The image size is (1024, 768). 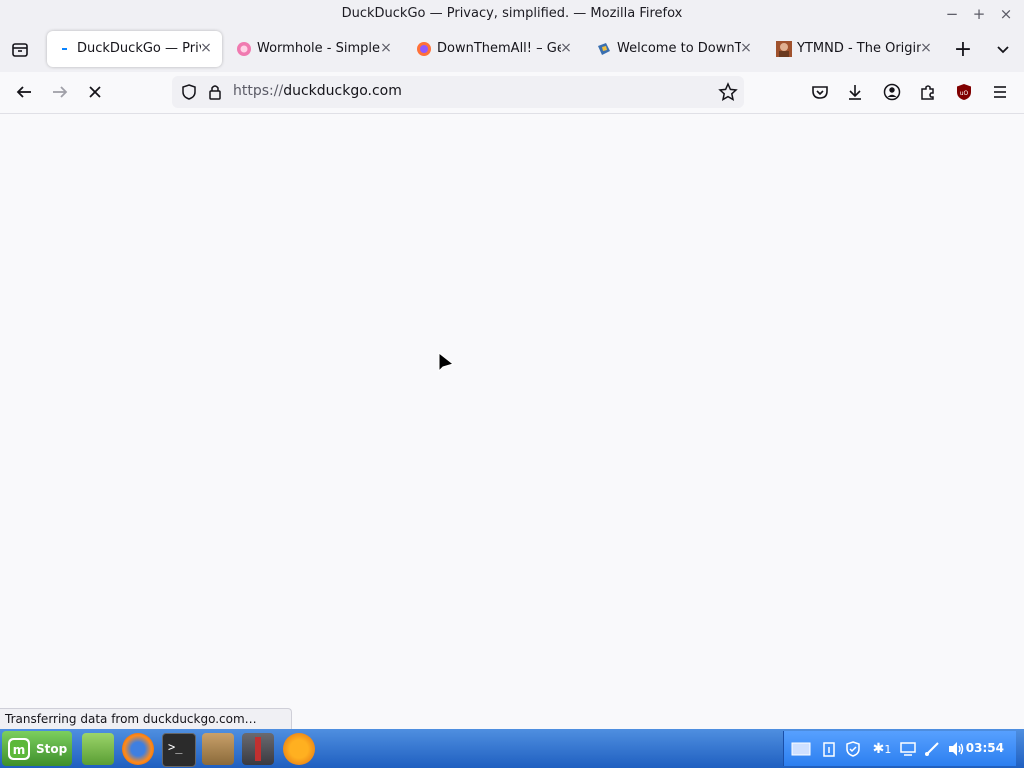 What do you see at coordinates (244, 49) in the screenshot?
I see `wormhole-icon` at bounding box center [244, 49].